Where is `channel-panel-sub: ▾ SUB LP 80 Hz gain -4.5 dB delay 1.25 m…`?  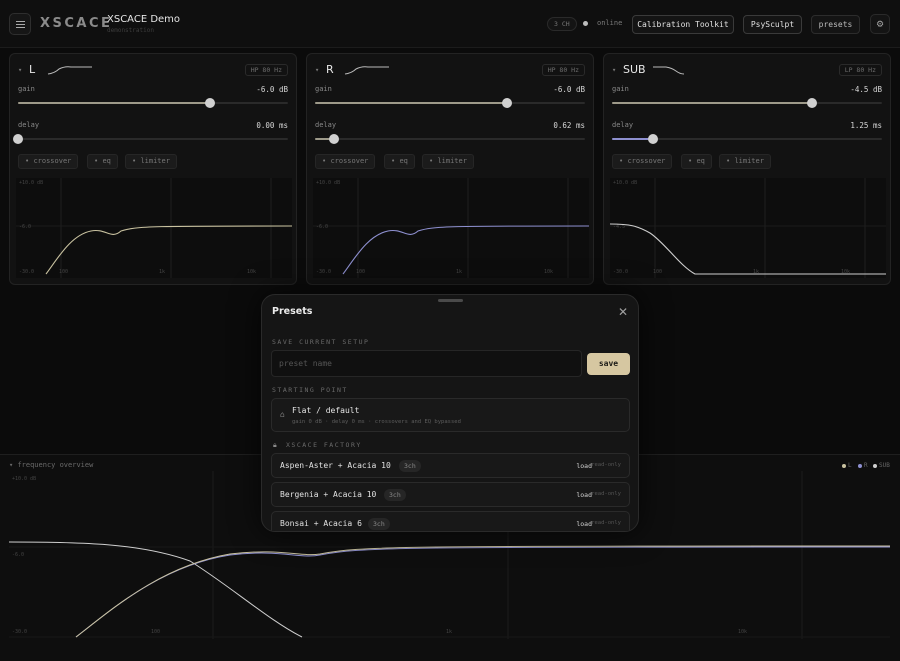
channel-panel-sub: ▾ SUB LP 80 Hz gain -4.5 dB delay 1.25 m… is located at coordinates (747, 169).